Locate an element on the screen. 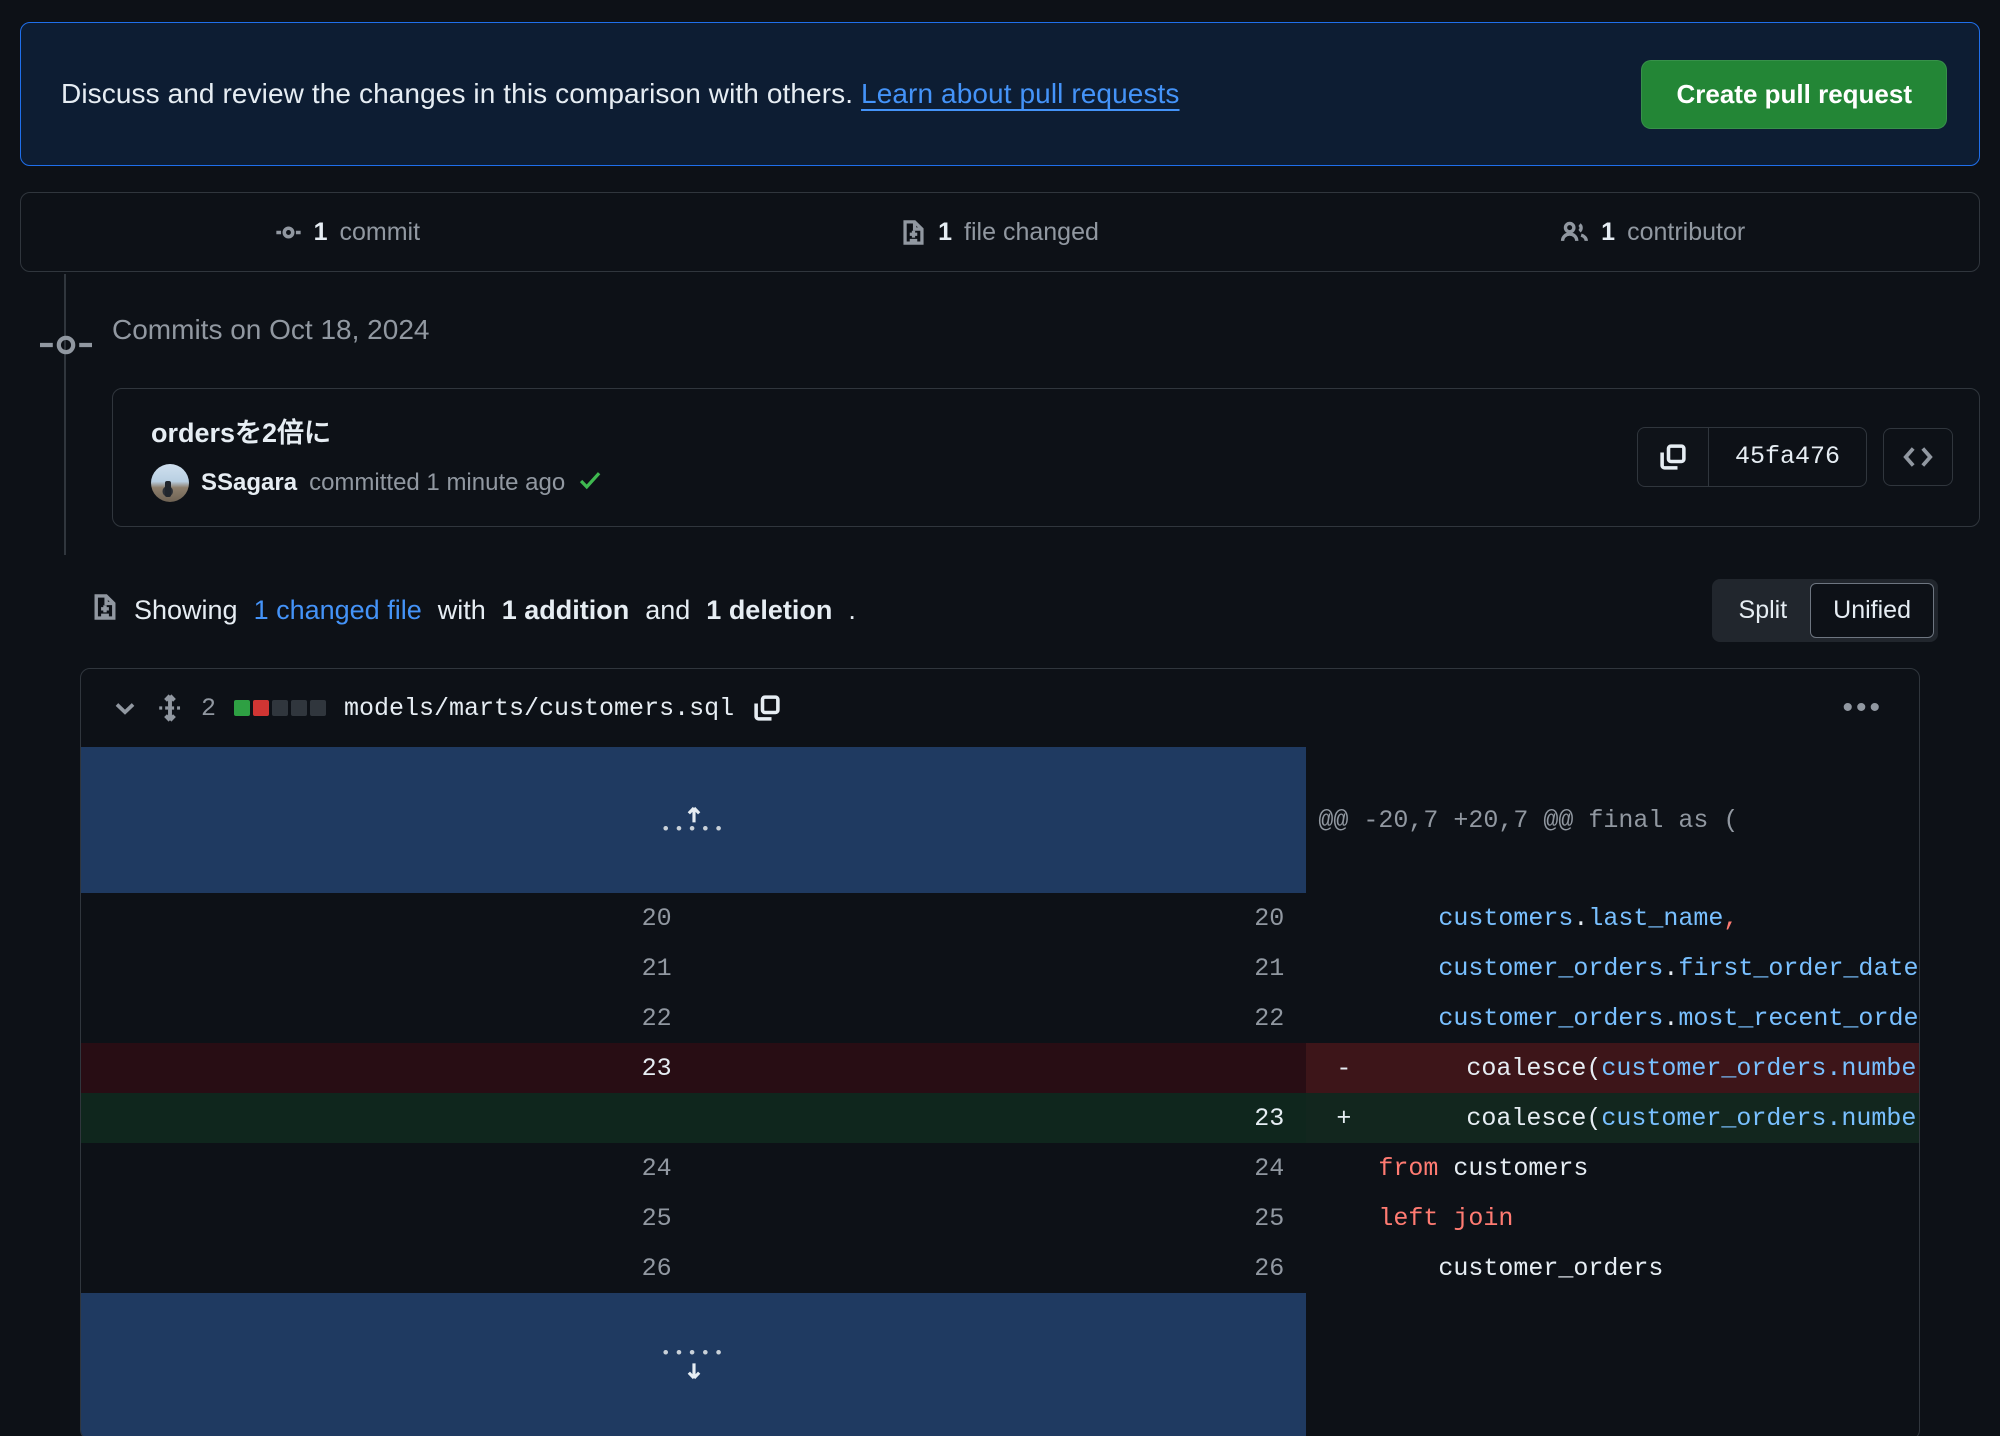 The height and width of the screenshot is (1436, 2000). diffstat-blocks is located at coordinates (280, 708).